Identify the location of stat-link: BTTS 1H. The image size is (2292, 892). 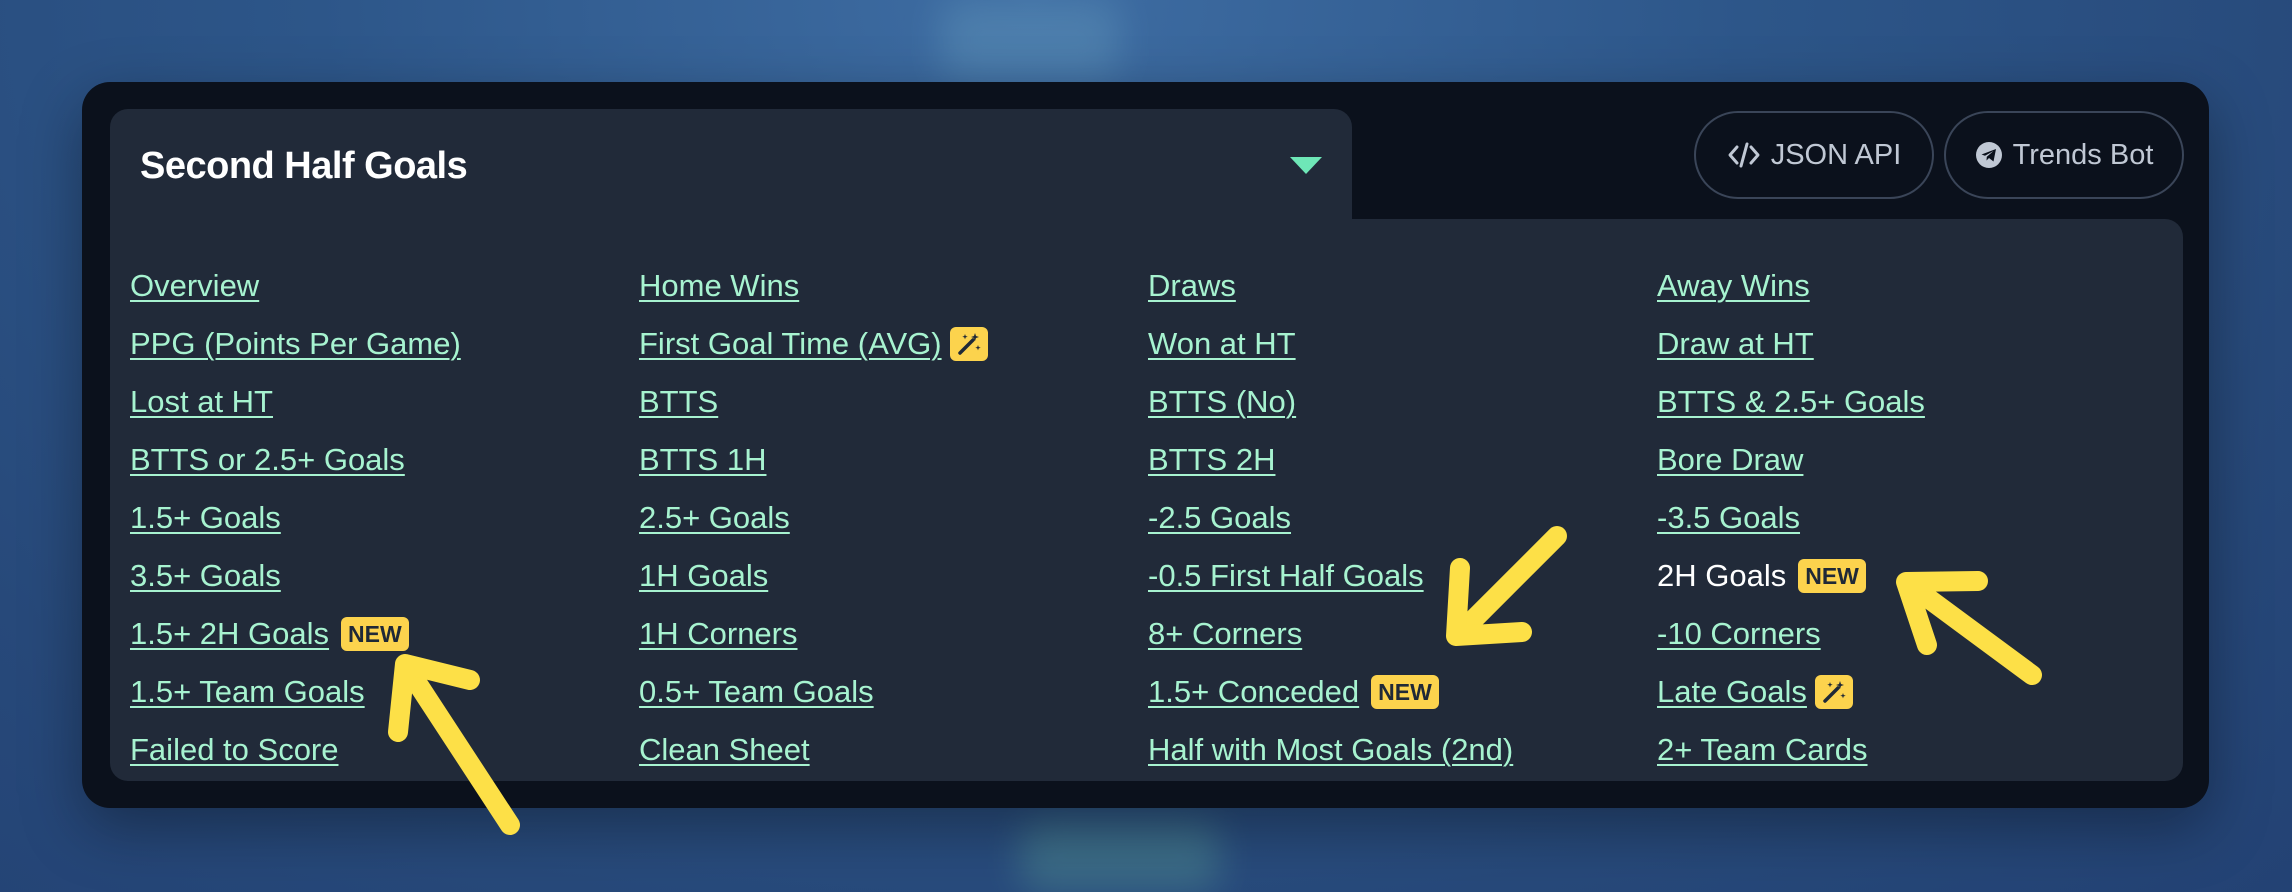
(702, 460).